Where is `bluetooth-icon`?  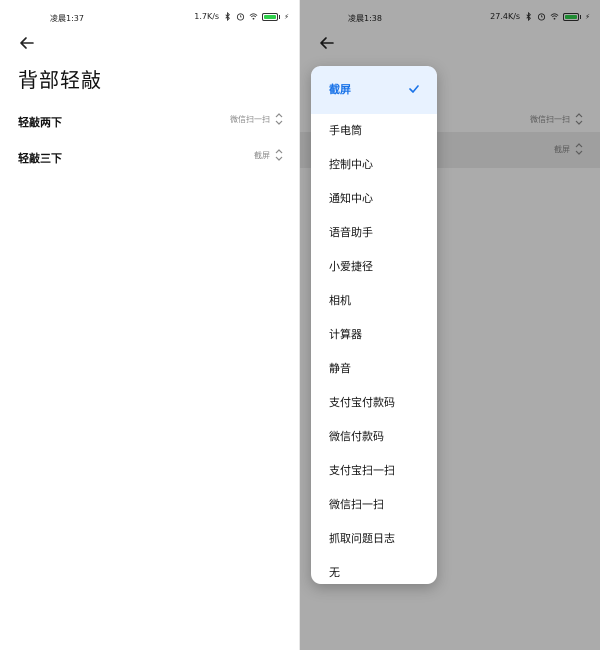 bluetooth-icon is located at coordinates (228, 16).